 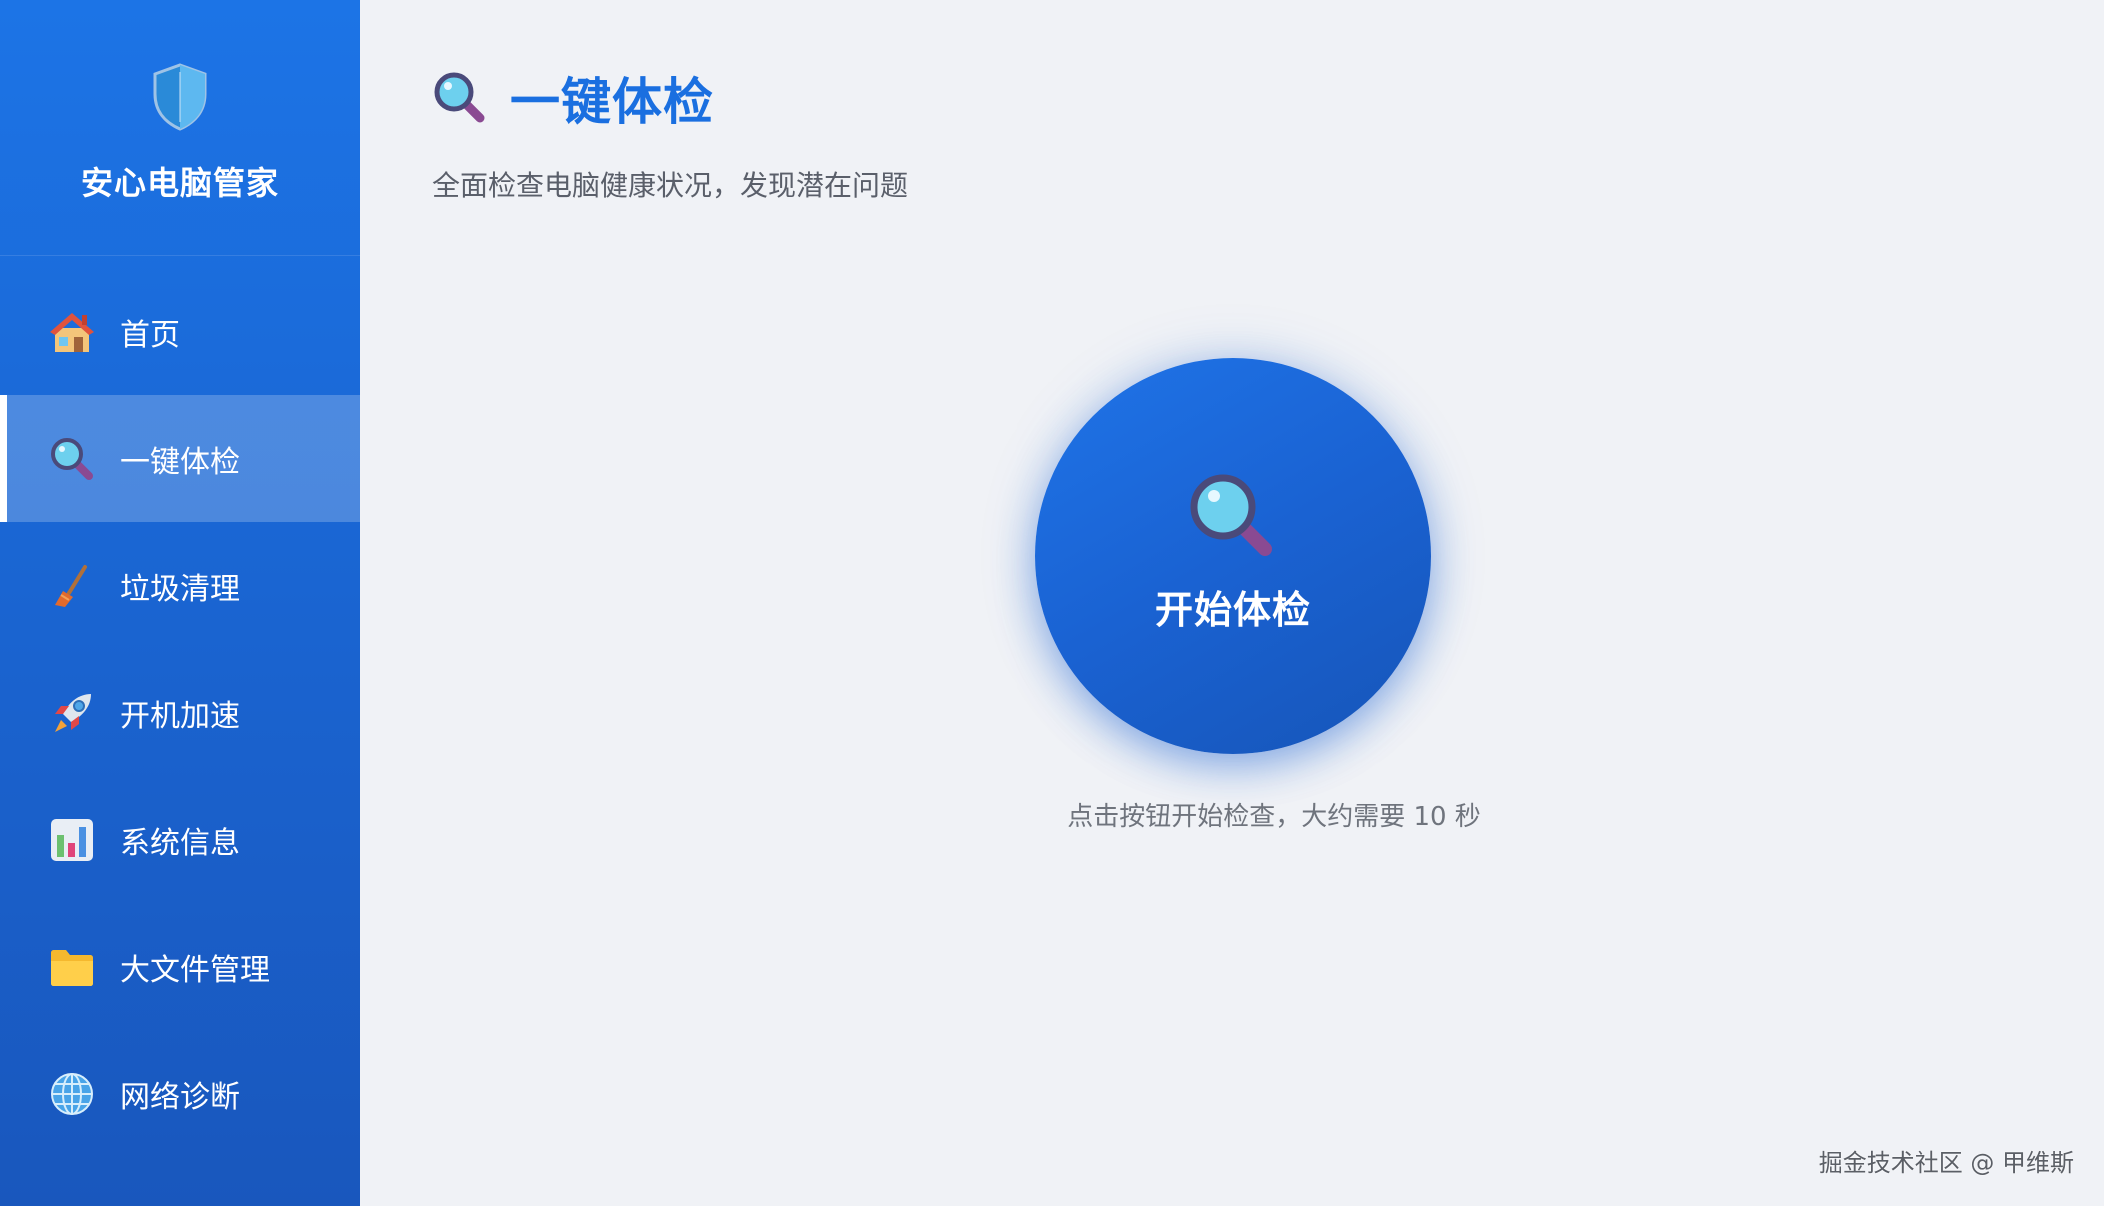 I want to click on start-check-button: 开始体检, so click(x=1233, y=556).